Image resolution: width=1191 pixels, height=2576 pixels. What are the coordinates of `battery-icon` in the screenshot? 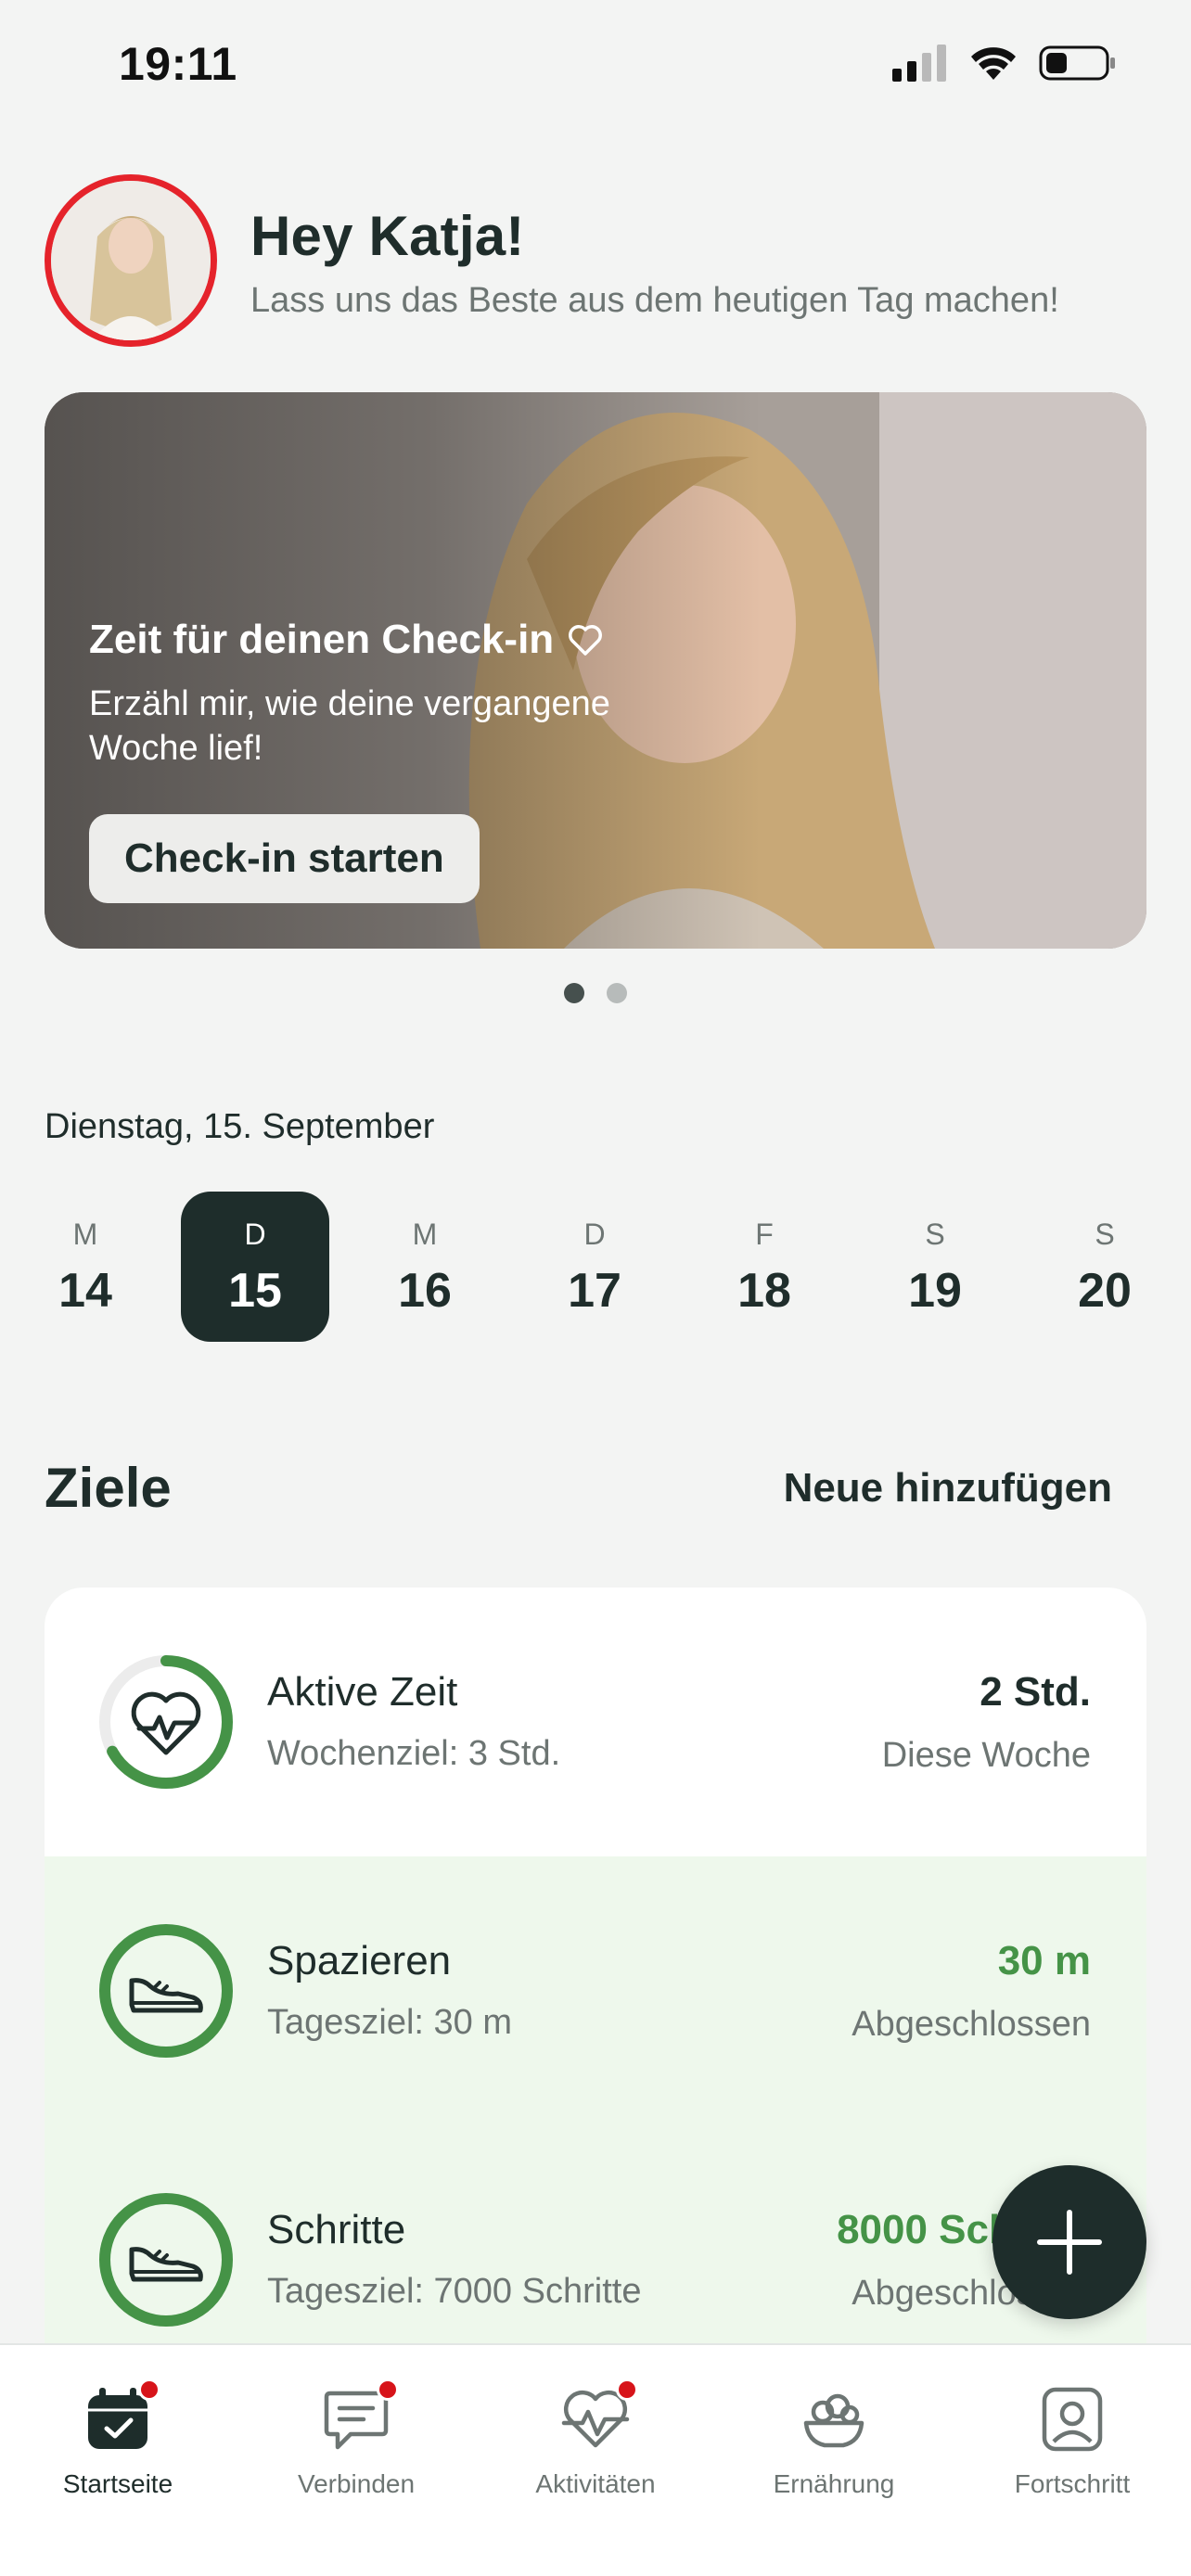 It's located at (1077, 63).